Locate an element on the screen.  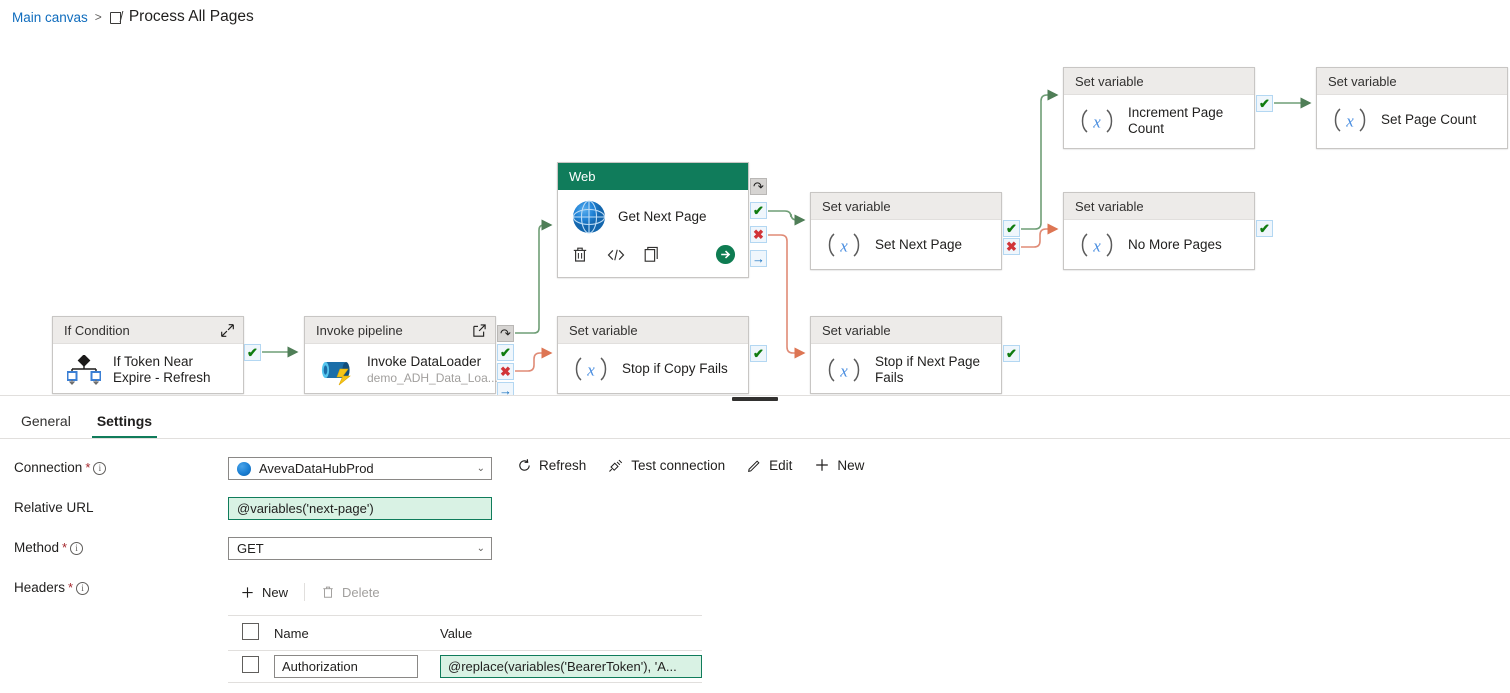
test-connection-button: Test connection is located at coordinates (666, 465).